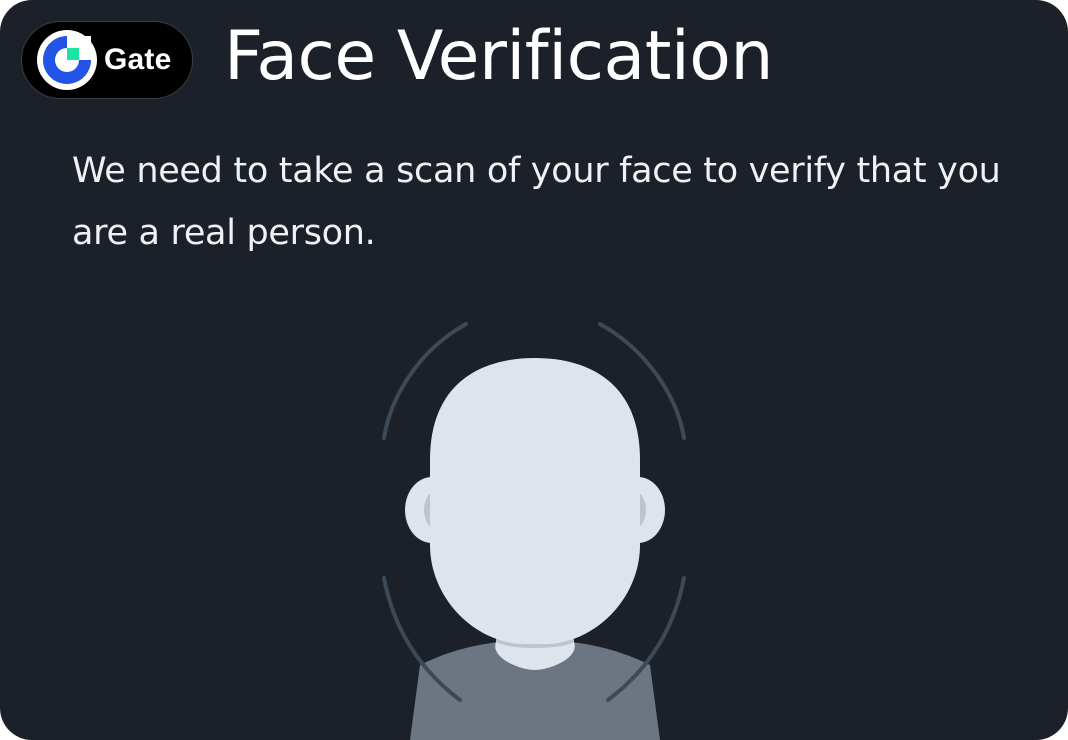 The image size is (1068, 740). I want to click on brand-name: Gate, so click(138, 59).